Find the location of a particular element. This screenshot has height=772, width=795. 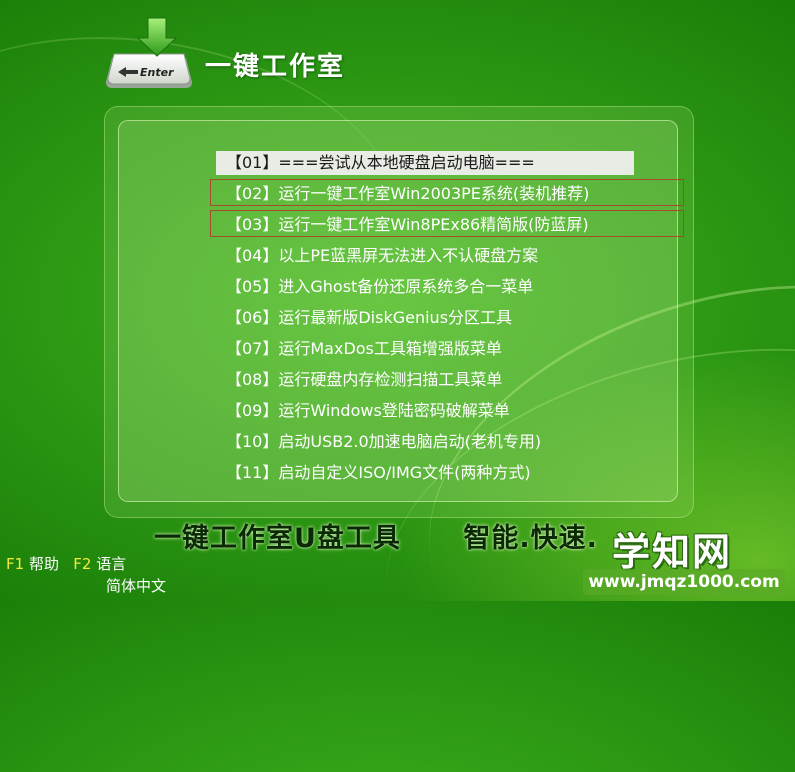

menu-item-09: 【09】运行Windows登陆密码破解菜单 is located at coordinates (449, 413).